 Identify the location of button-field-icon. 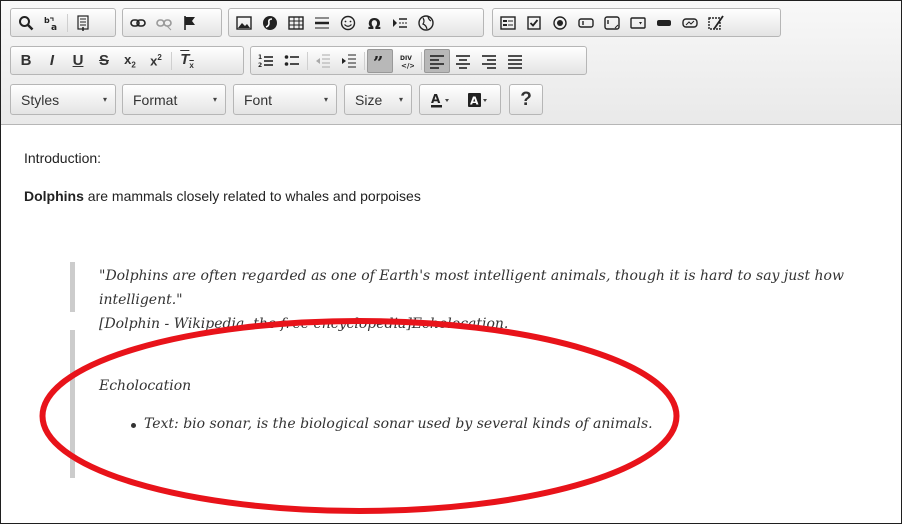
(664, 23).